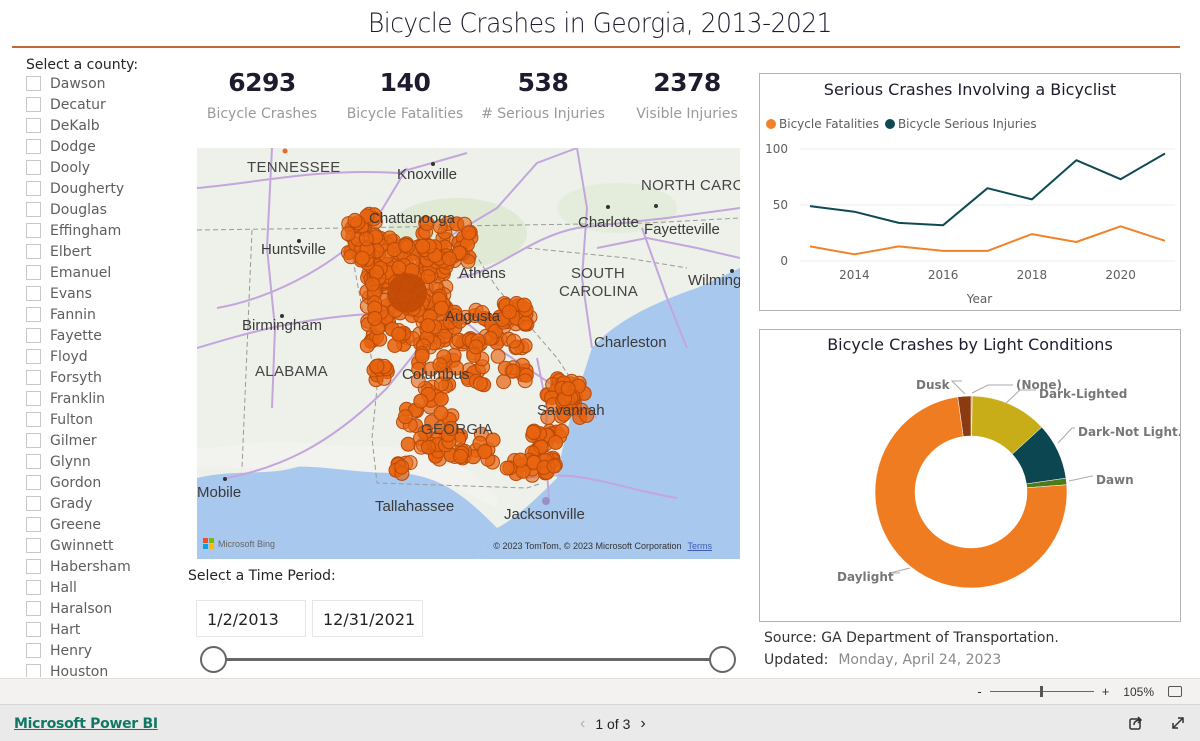 The height and width of the screenshot is (741, 1200). Describe the element at coordinates (101, 669) in the screenshot. I see `county-option: Houston` at that location.